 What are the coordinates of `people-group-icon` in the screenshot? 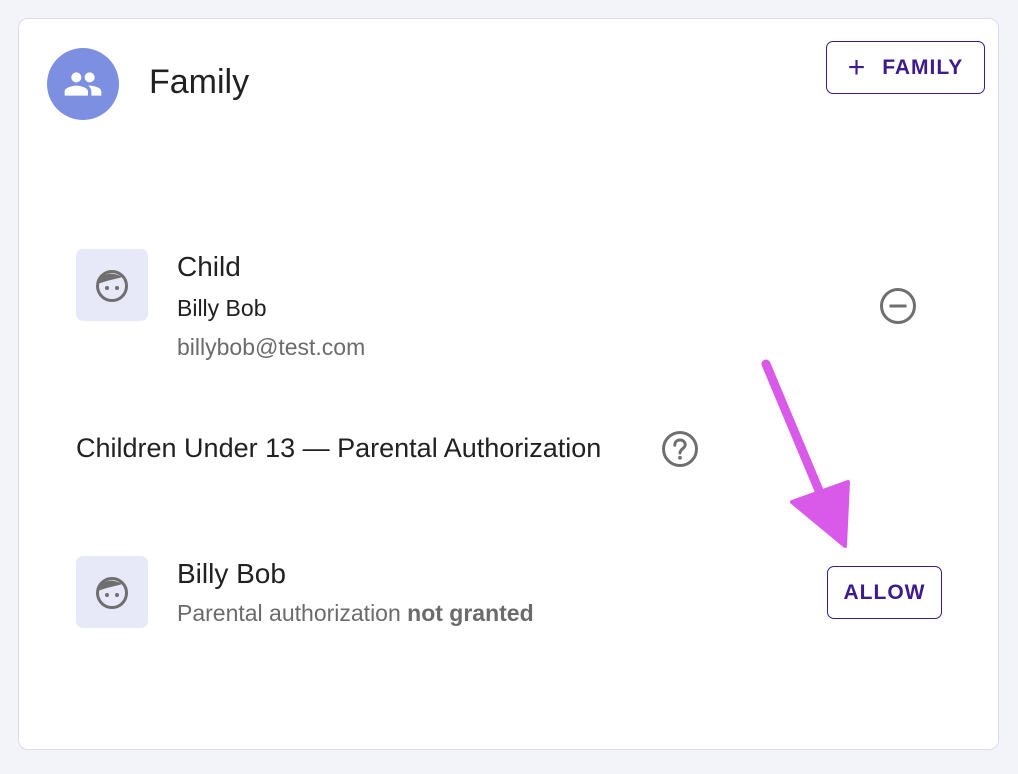 It's located at (83, 84).